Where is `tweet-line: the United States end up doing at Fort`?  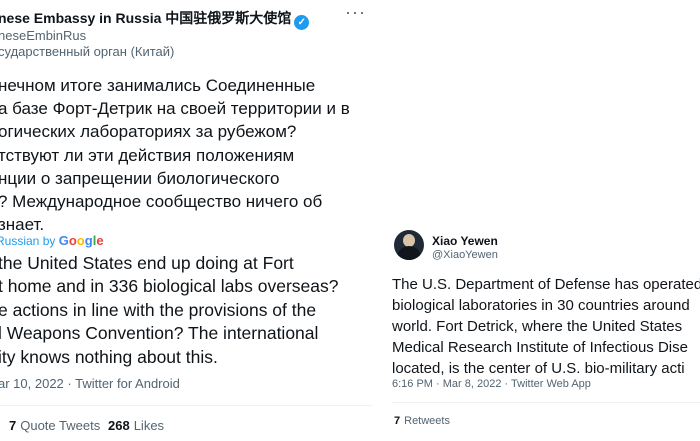 tweet-line: the United States end up doing at Fort is located at coordinates (147, 263).